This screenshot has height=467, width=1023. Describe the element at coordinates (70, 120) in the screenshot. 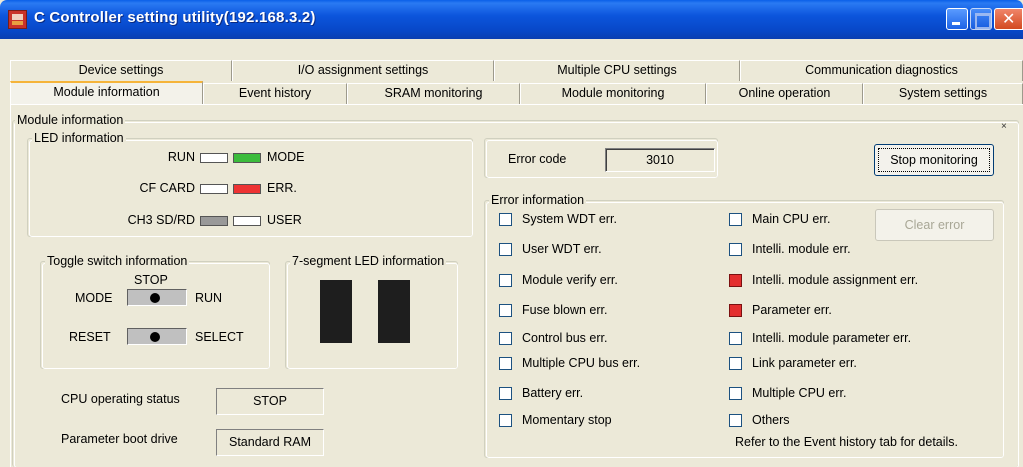

I see `module-information-title: Module information` at that location.